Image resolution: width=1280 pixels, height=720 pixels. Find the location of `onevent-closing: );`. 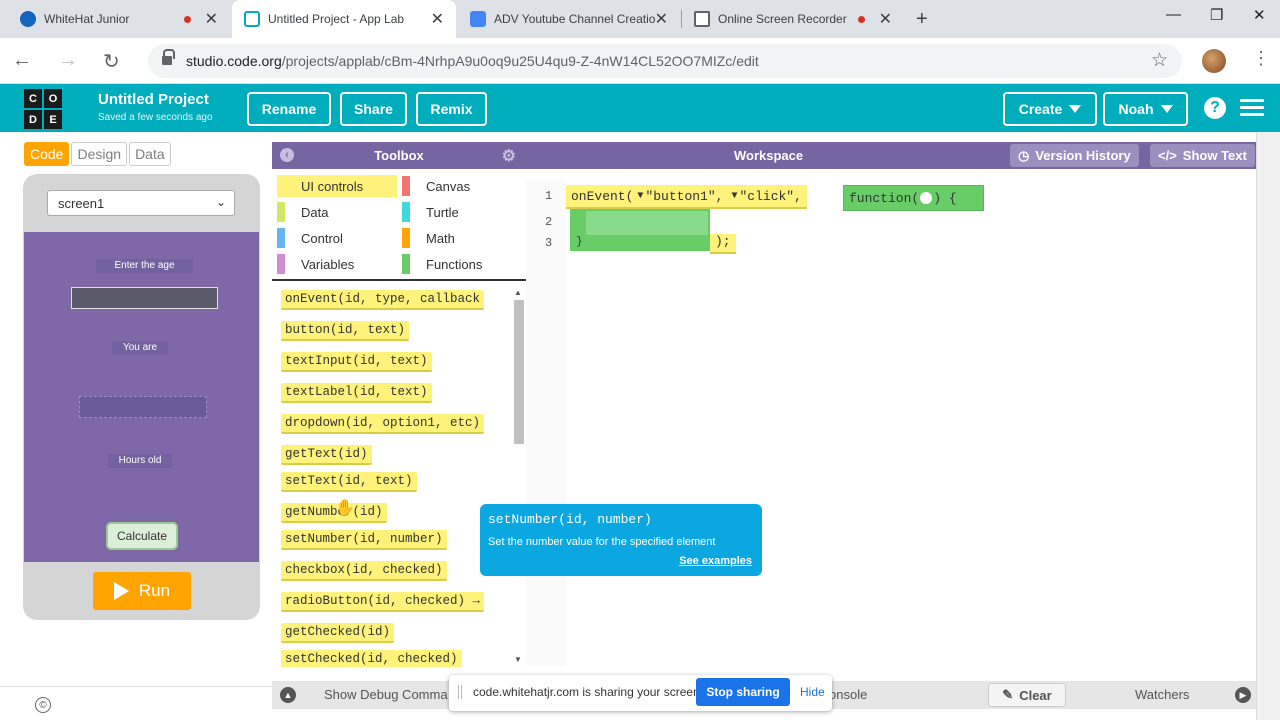

onevent-closing: ); is located at coordinates (723, 244).